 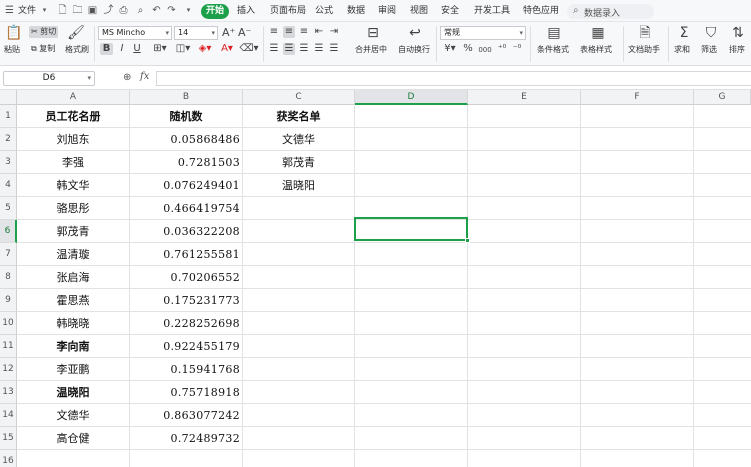 I want to click on cell-a3: 李强, so click(x=73, y=162).